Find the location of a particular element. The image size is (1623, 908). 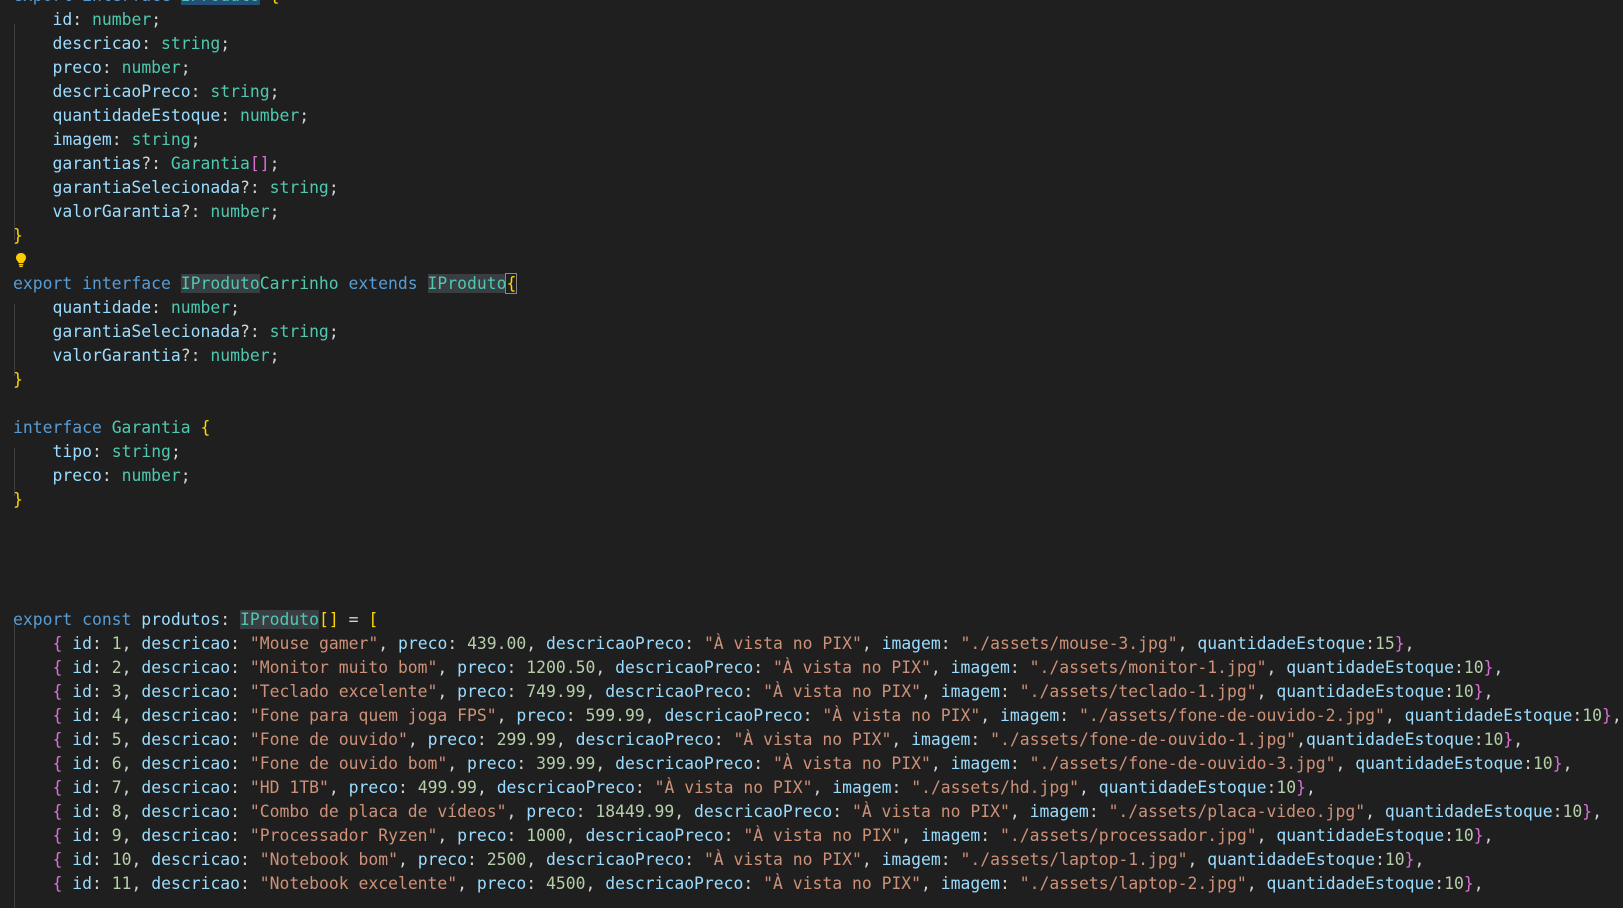

code-token-string-literal: "Notebook bom" is located at coordinates (328, 859).